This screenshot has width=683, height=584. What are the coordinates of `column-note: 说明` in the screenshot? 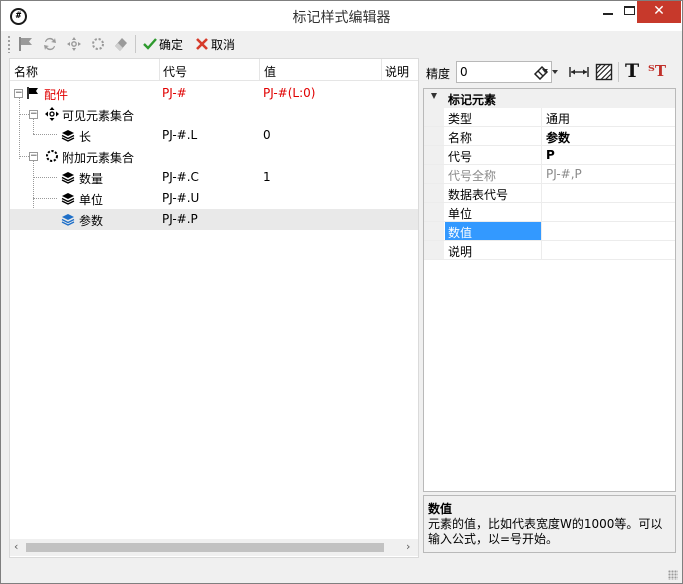 It's located at (397, 71).